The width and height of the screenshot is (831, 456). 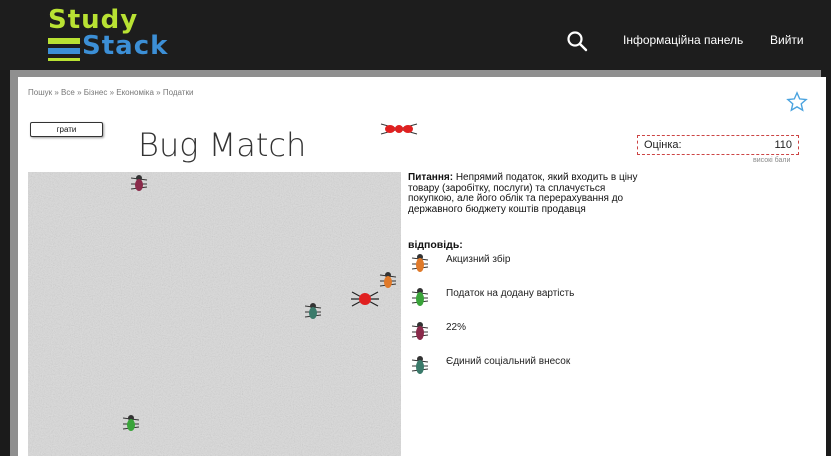 I want to click on breadcrumb-item: Економіка, so click(x=135, y=92).